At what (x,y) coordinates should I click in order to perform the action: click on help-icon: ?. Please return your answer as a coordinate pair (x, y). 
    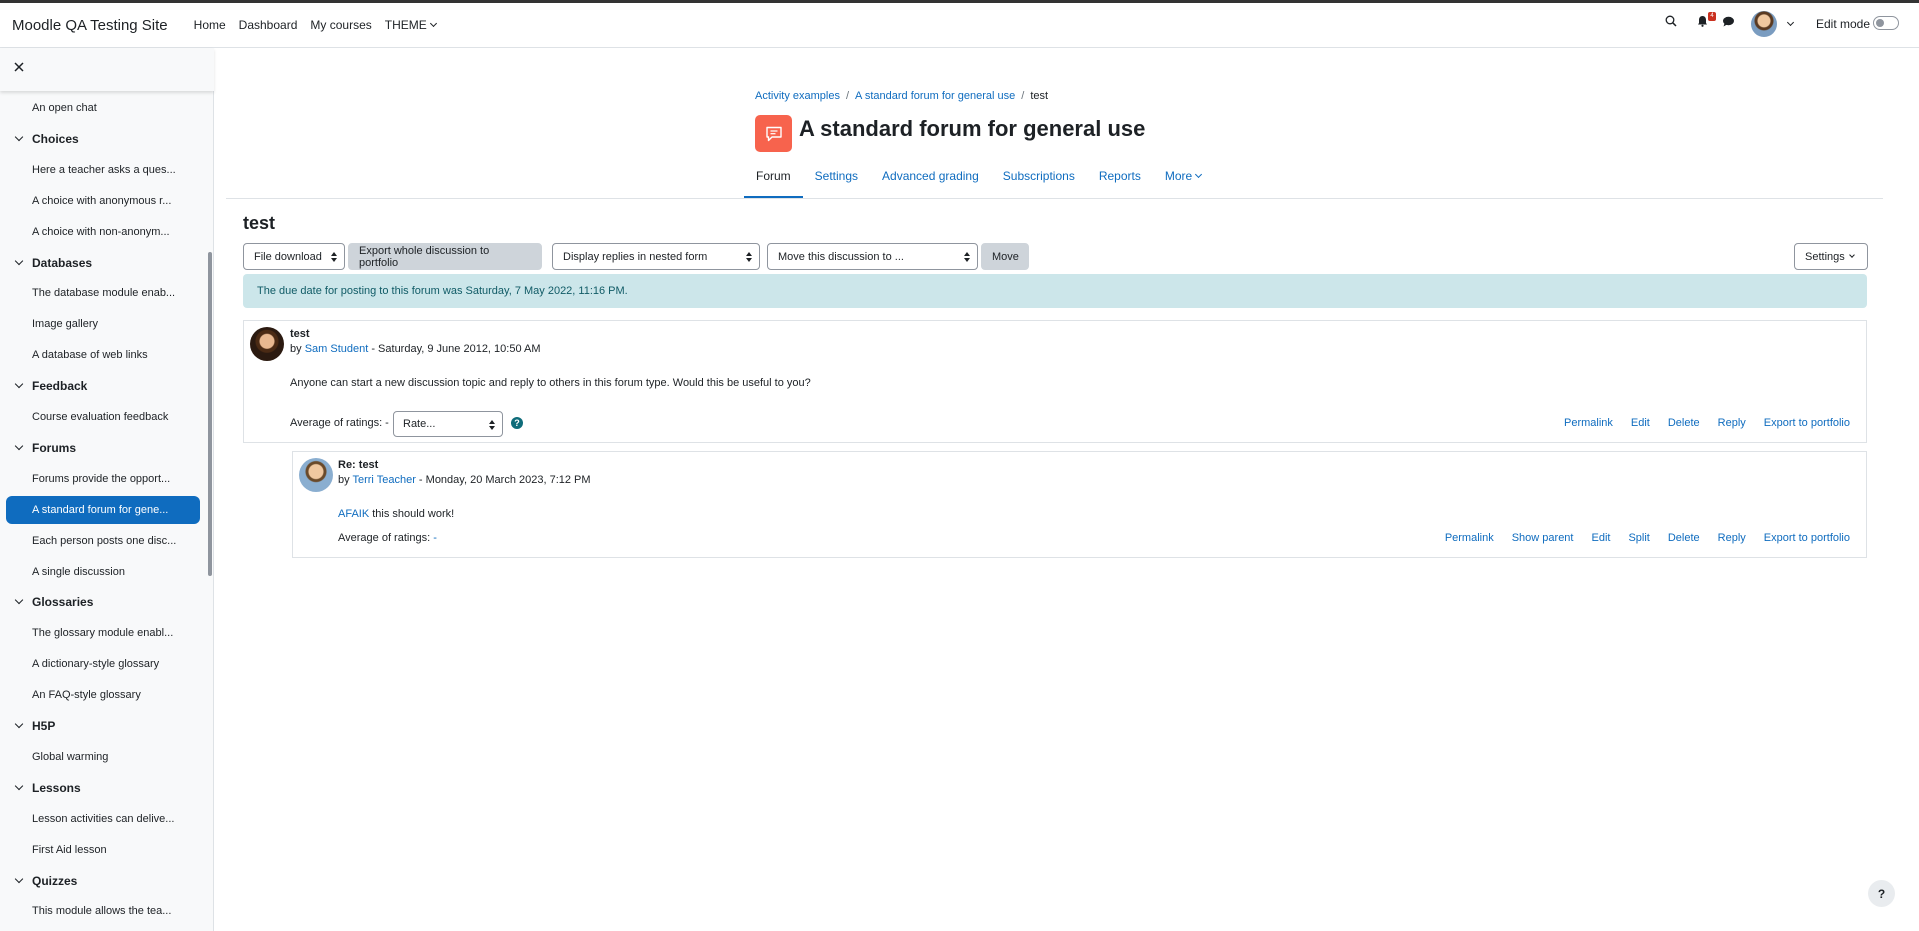
    Looking at the image, I should click on (517, 423).